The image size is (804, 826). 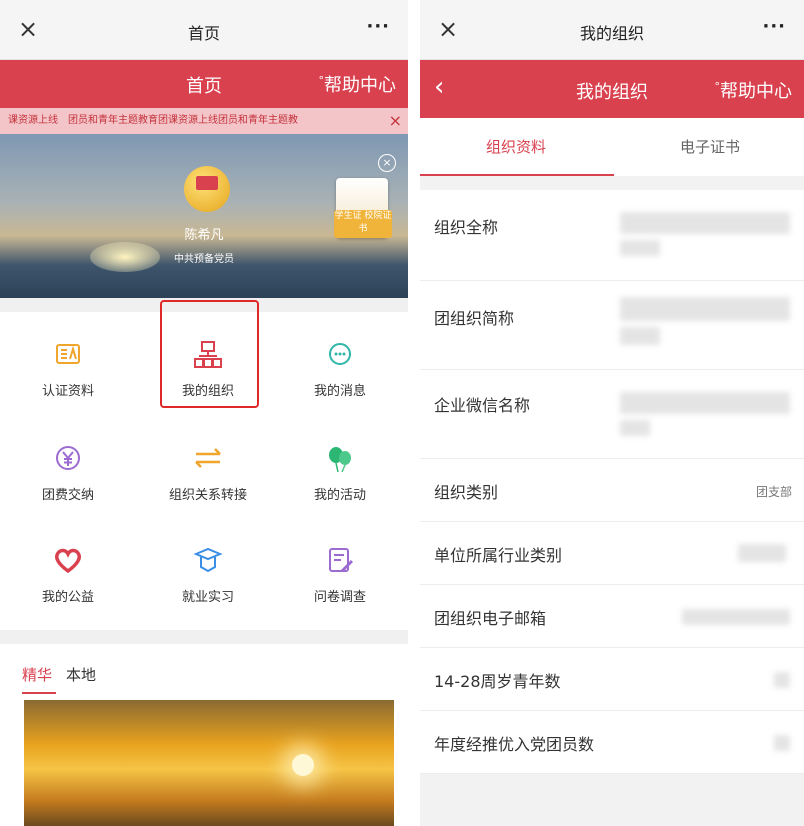 I want to click on grid-item-label: 就业实习, so click(x=207, y=597).